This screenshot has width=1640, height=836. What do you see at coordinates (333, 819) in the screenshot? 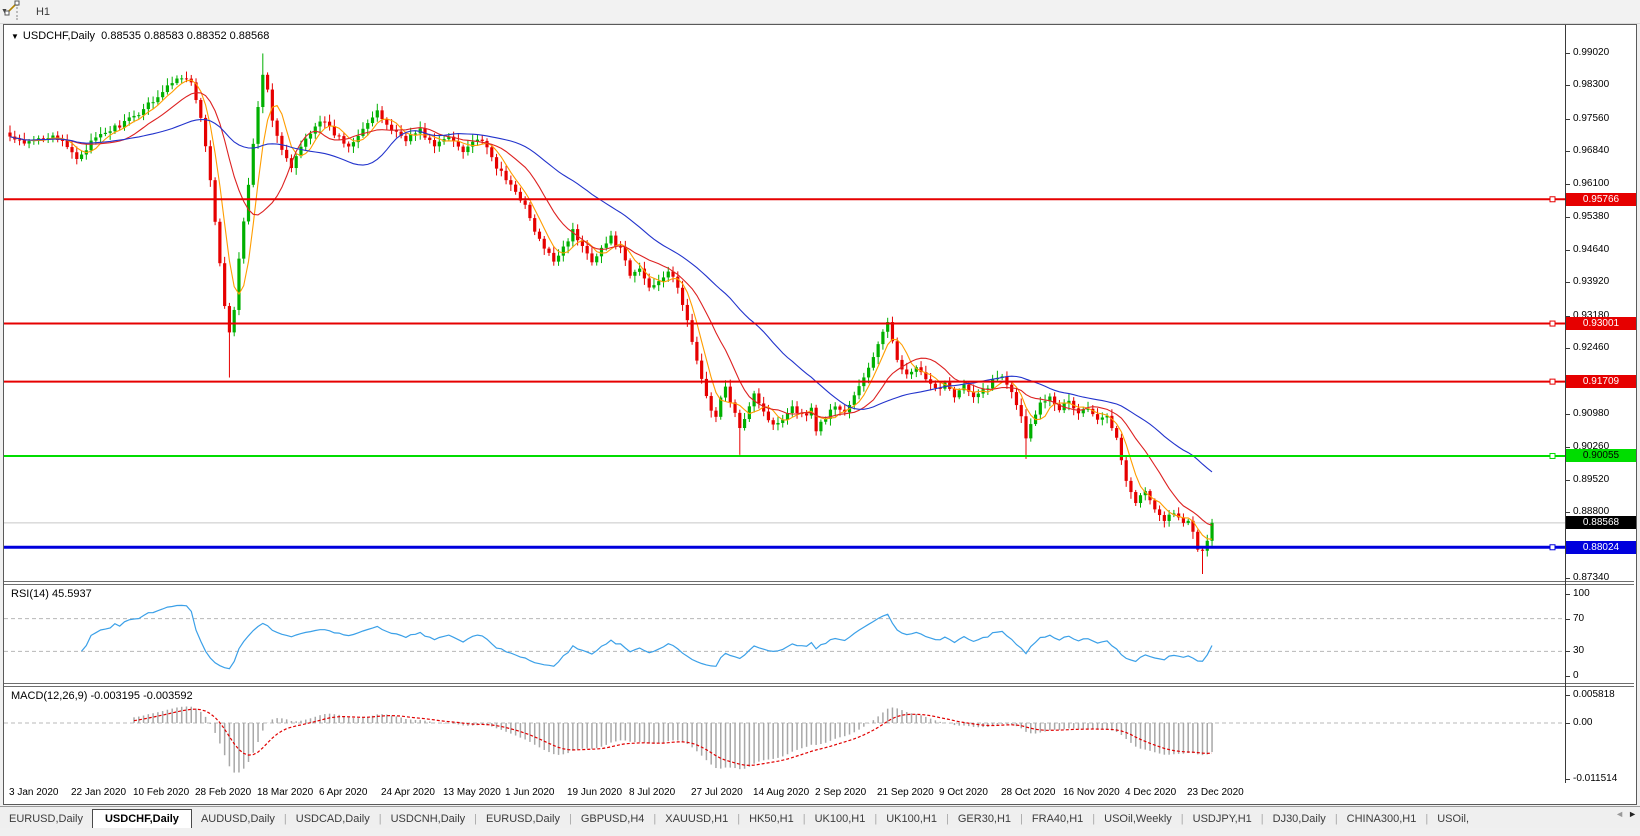
I see `chart-tab-usdcad-daily: USDCAD,Daily` at bounding box center [333, 819].